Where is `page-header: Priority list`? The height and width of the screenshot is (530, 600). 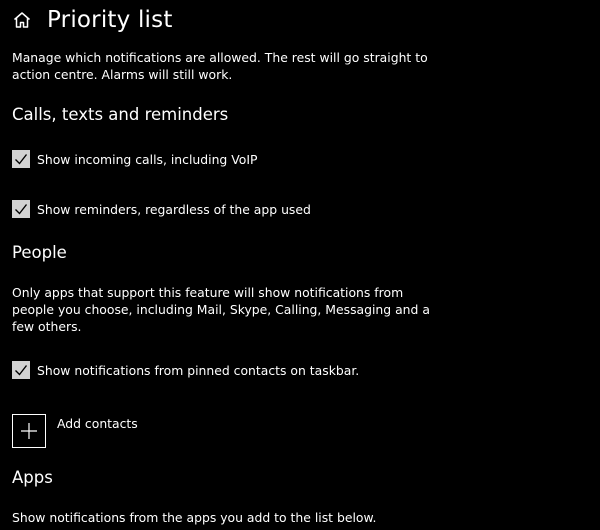 page-header: Priority list is located at coordinates (92, 20).